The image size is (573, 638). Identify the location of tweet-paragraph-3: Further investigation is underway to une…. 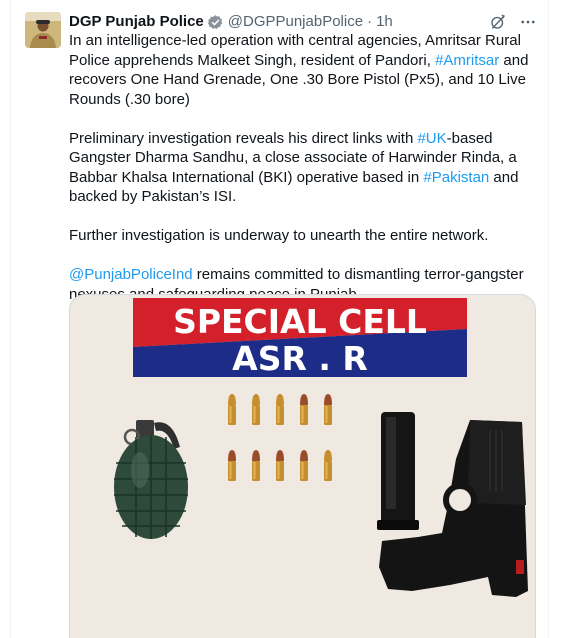
(304, 236).